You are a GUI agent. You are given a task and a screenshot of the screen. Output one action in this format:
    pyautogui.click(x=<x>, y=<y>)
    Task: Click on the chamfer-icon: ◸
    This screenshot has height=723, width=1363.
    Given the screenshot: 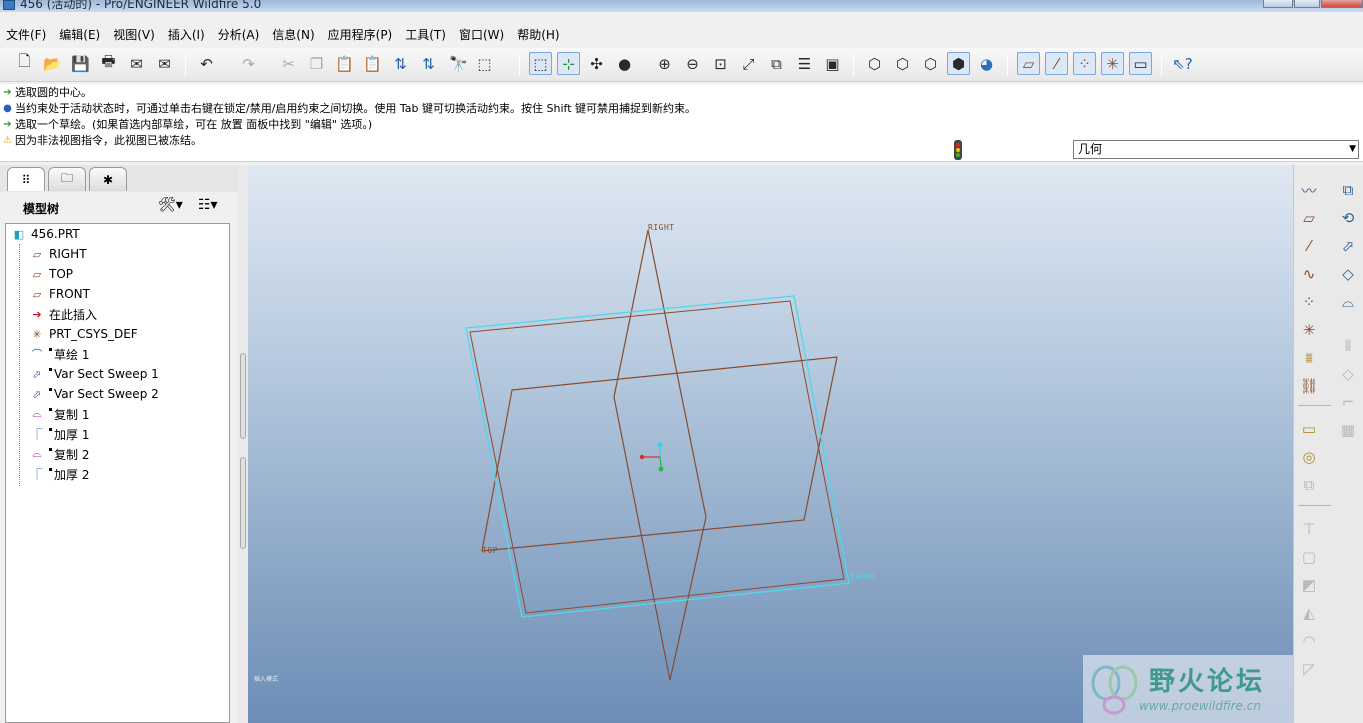 What is the action you would take?
    pyautogui.click(x=1309, y=669)
    